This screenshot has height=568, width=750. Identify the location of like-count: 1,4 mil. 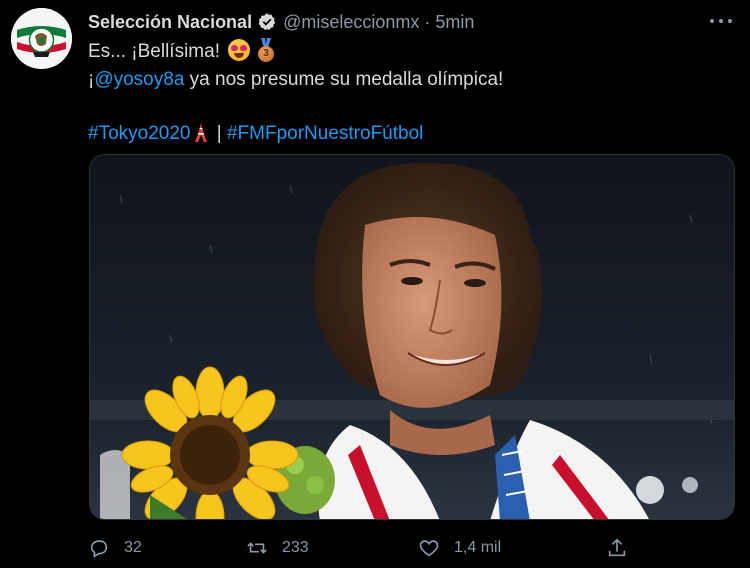
(478, 547).